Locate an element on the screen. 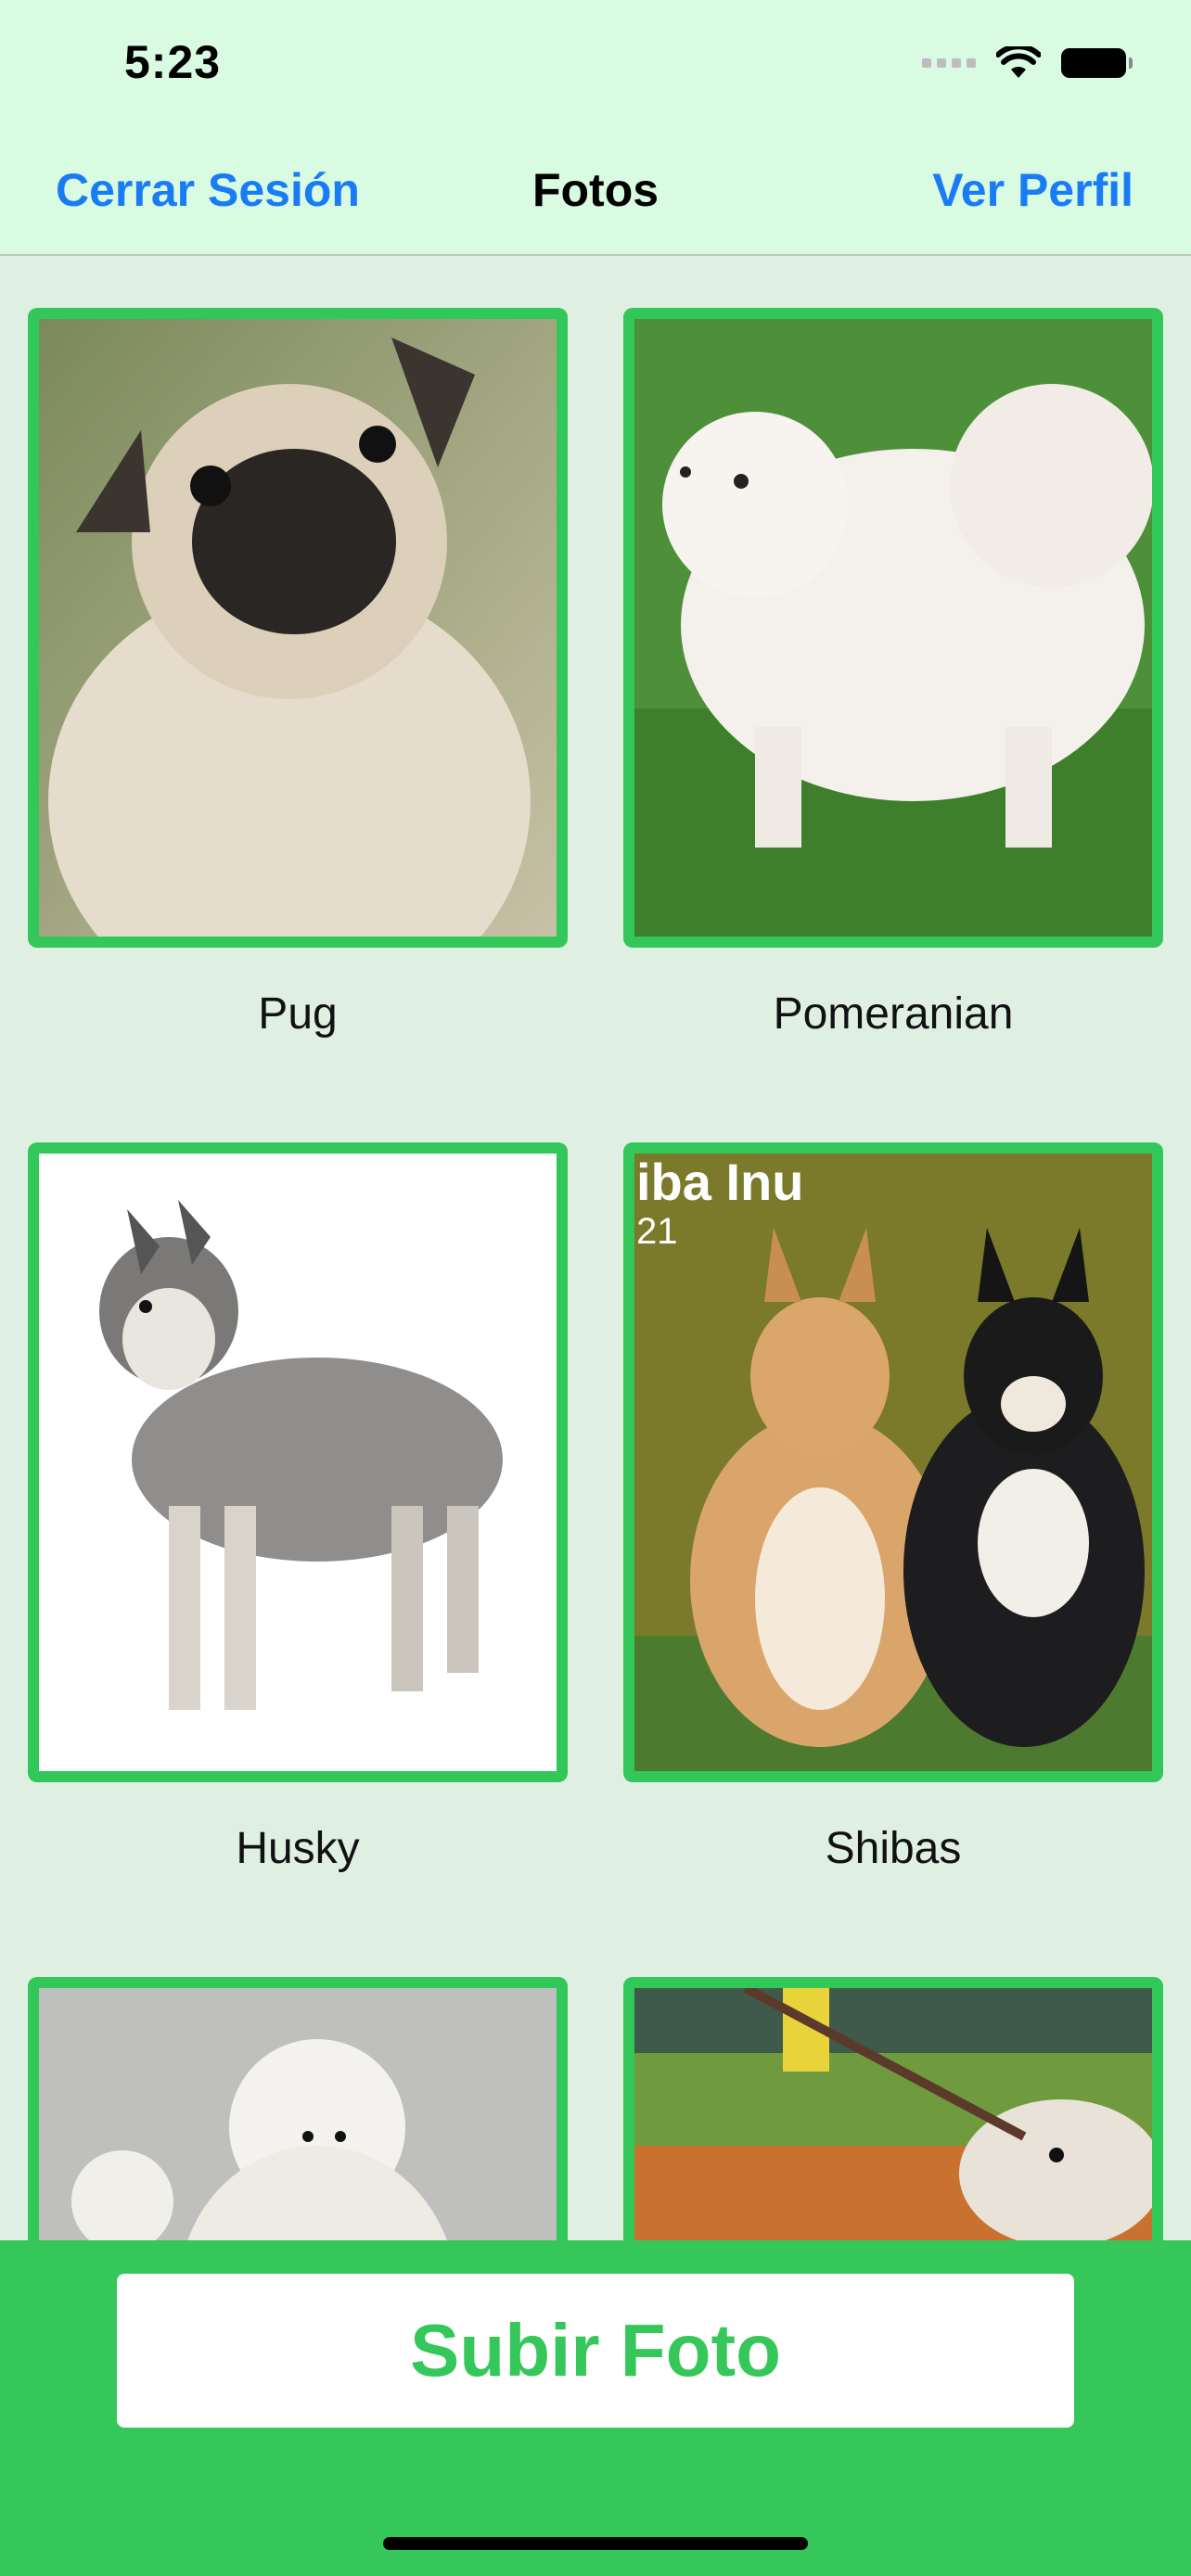 The width and height of the screenshot is (1191, 2576). photo-bulldog is located at coordinates (893, 2109).